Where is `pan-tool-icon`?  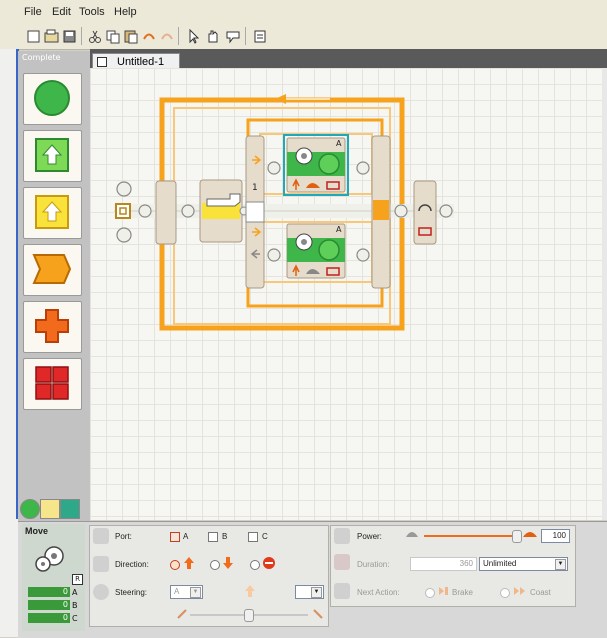
pan-tool-icon is located at coordinates (213, 36).